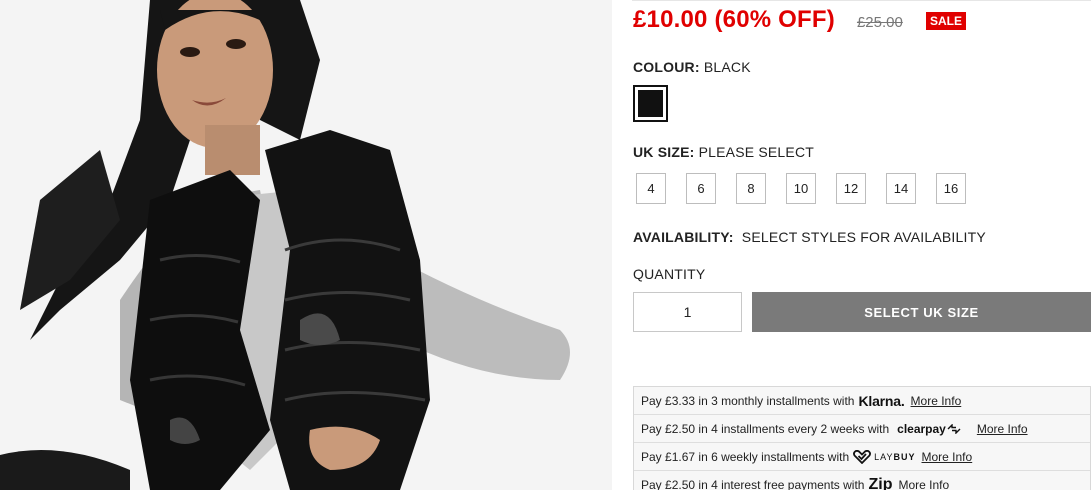 Image resolution: width=1091 pixels, height=490 pixels. Describe the element at coordinates (951, 188) in the screenshot. I see `size-option-16: 16` at that location.